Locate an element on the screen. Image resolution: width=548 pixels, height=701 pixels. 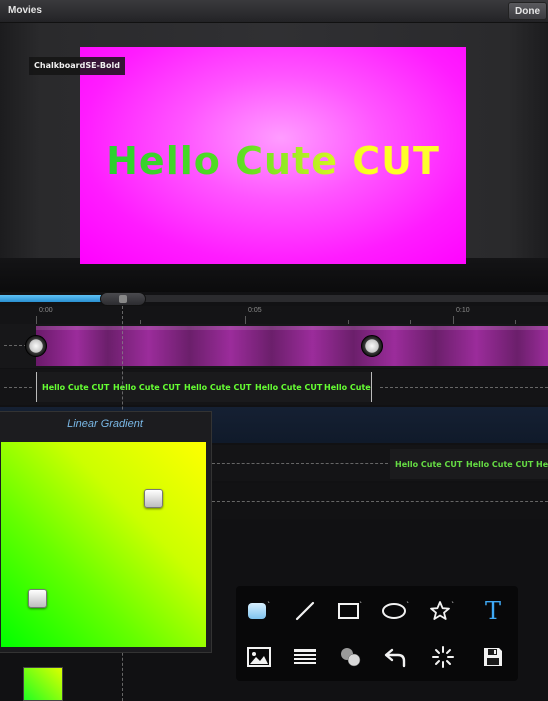
rounded-rect-tool-icon: ` is located at coordinates (259, 611).